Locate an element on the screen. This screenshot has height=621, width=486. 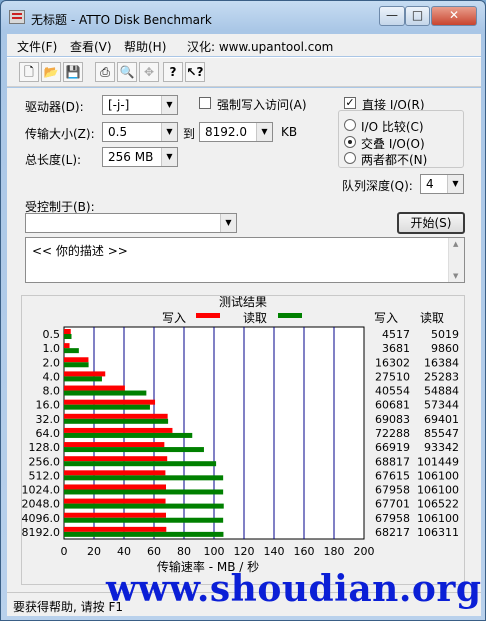
io-overlap-radio is located at coordinates (350, 142).